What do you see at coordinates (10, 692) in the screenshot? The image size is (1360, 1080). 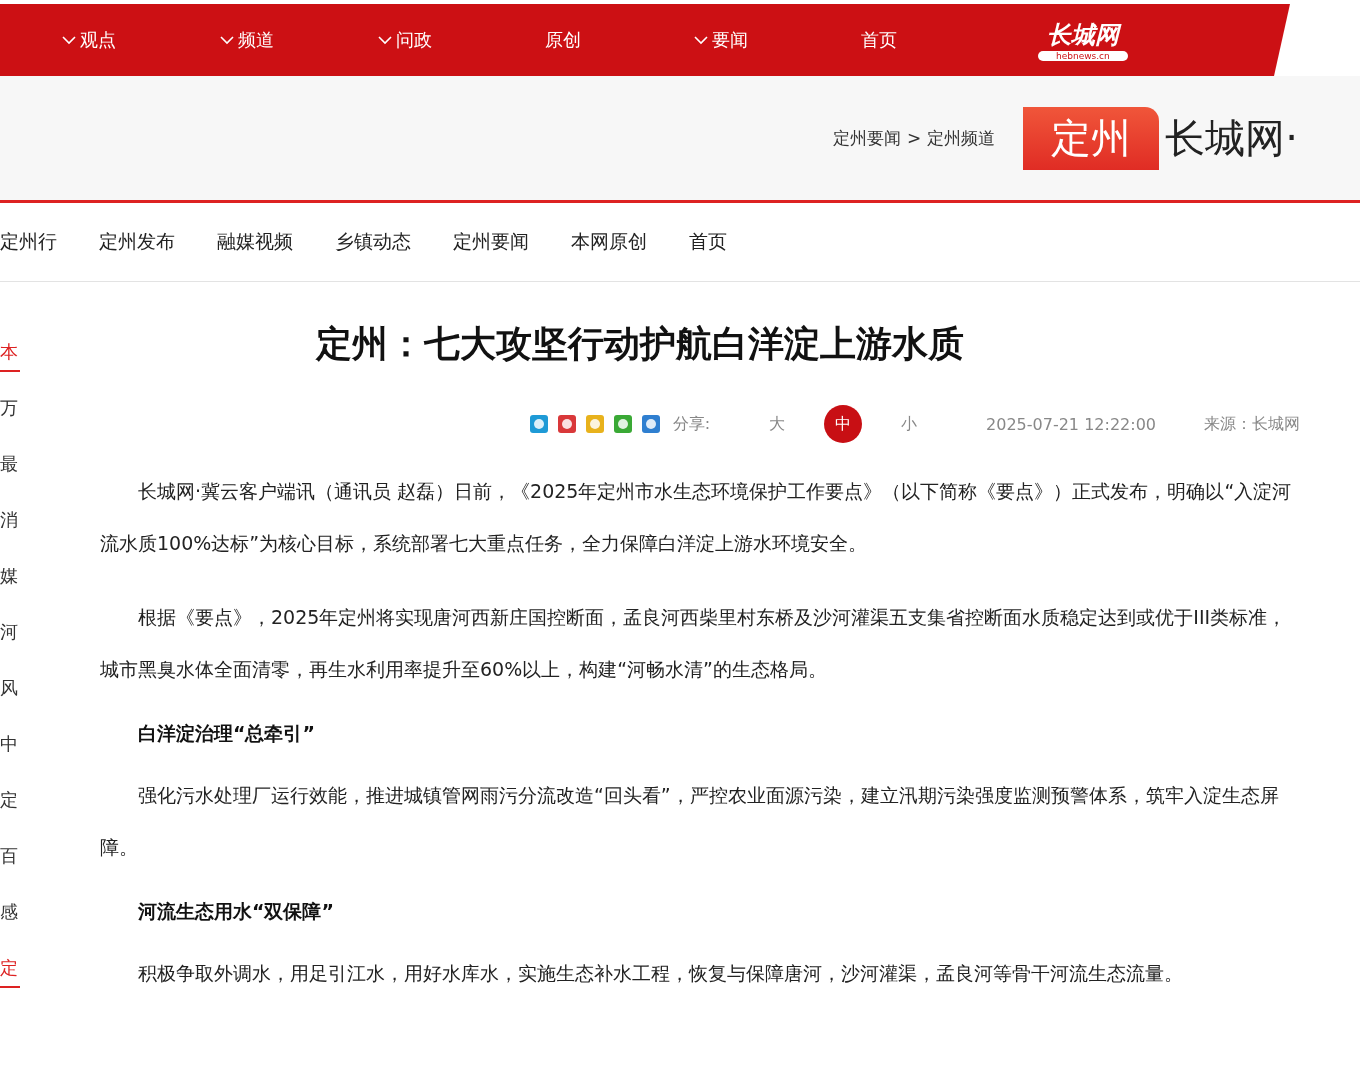 I see `sidebar-item: 风` at bounding box center [10, 692].